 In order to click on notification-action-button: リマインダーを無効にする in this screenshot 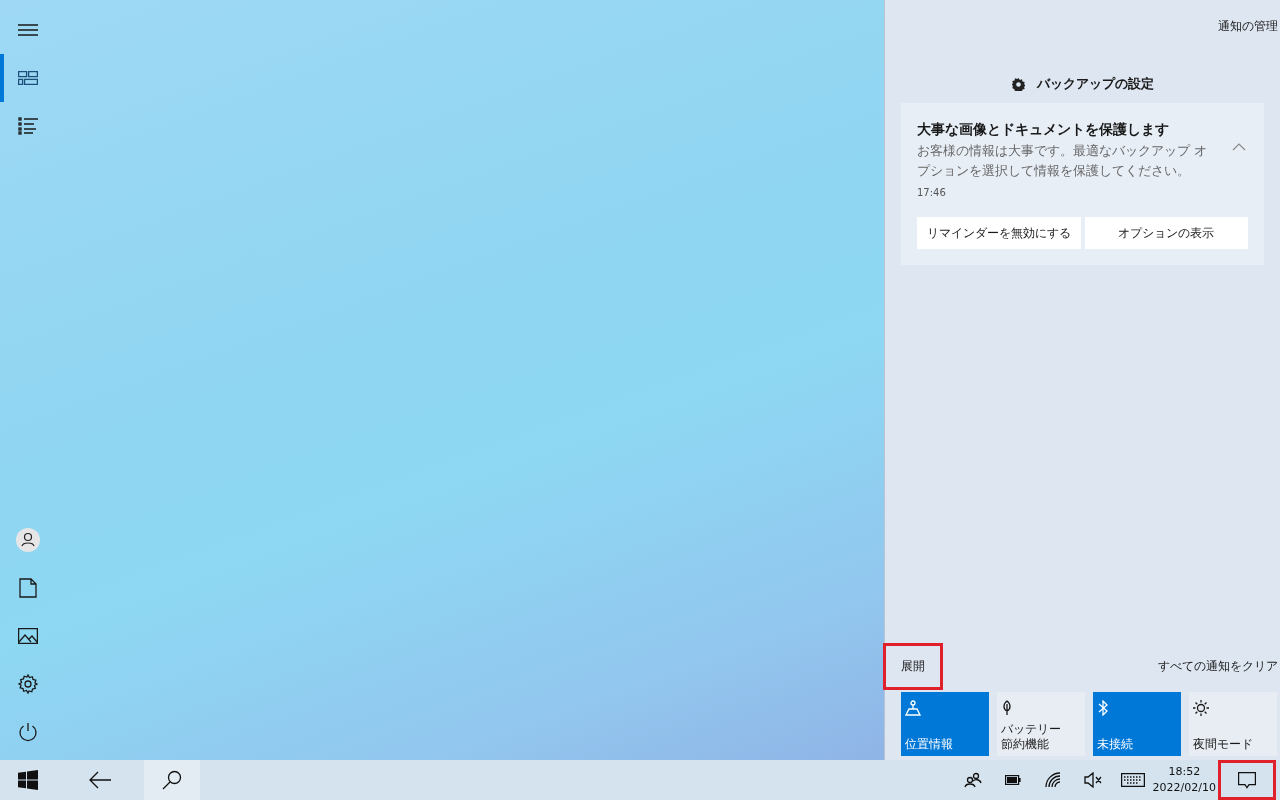, I will do `click(999, 233)`.